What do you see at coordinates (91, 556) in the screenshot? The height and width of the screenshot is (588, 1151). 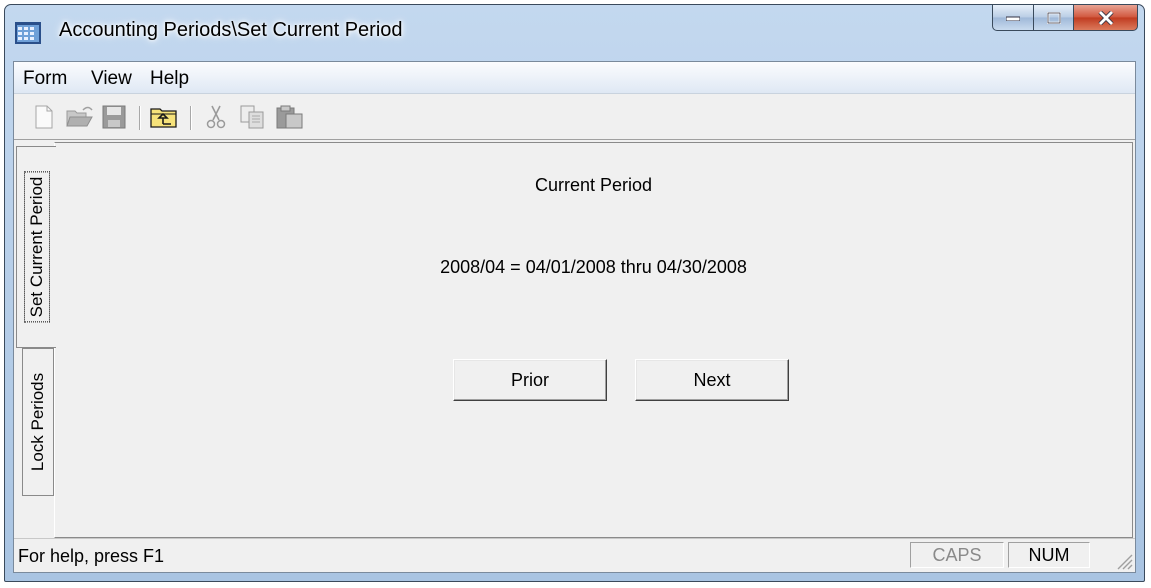 I see `status-text: For help, press F1` at bounding box center [91, 556].